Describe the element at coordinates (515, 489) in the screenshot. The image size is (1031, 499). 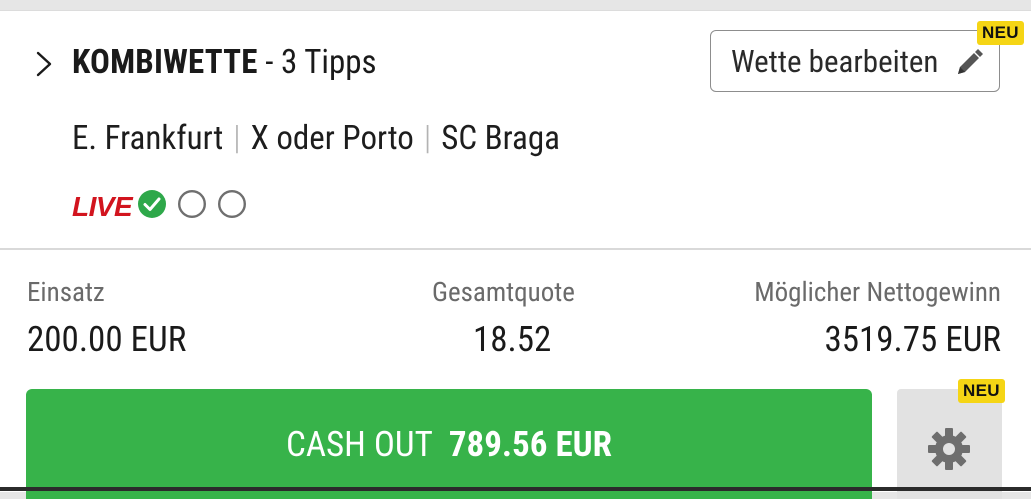
I see `bottom-edge` at that location.